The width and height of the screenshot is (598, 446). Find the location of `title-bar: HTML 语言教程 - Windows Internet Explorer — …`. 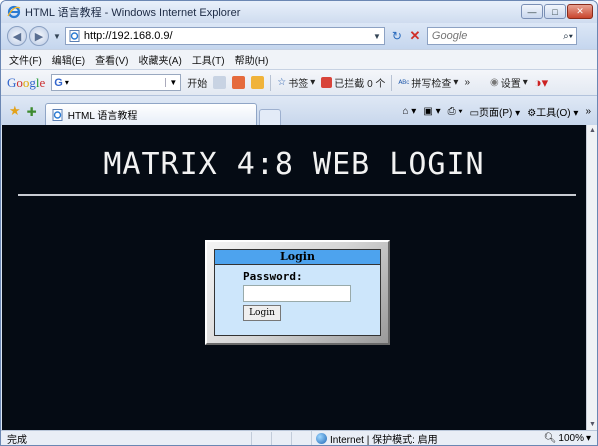

title-bar: HTML 语言教程 - Windows Internet Explorer — … is located at coordinates (299, 12).